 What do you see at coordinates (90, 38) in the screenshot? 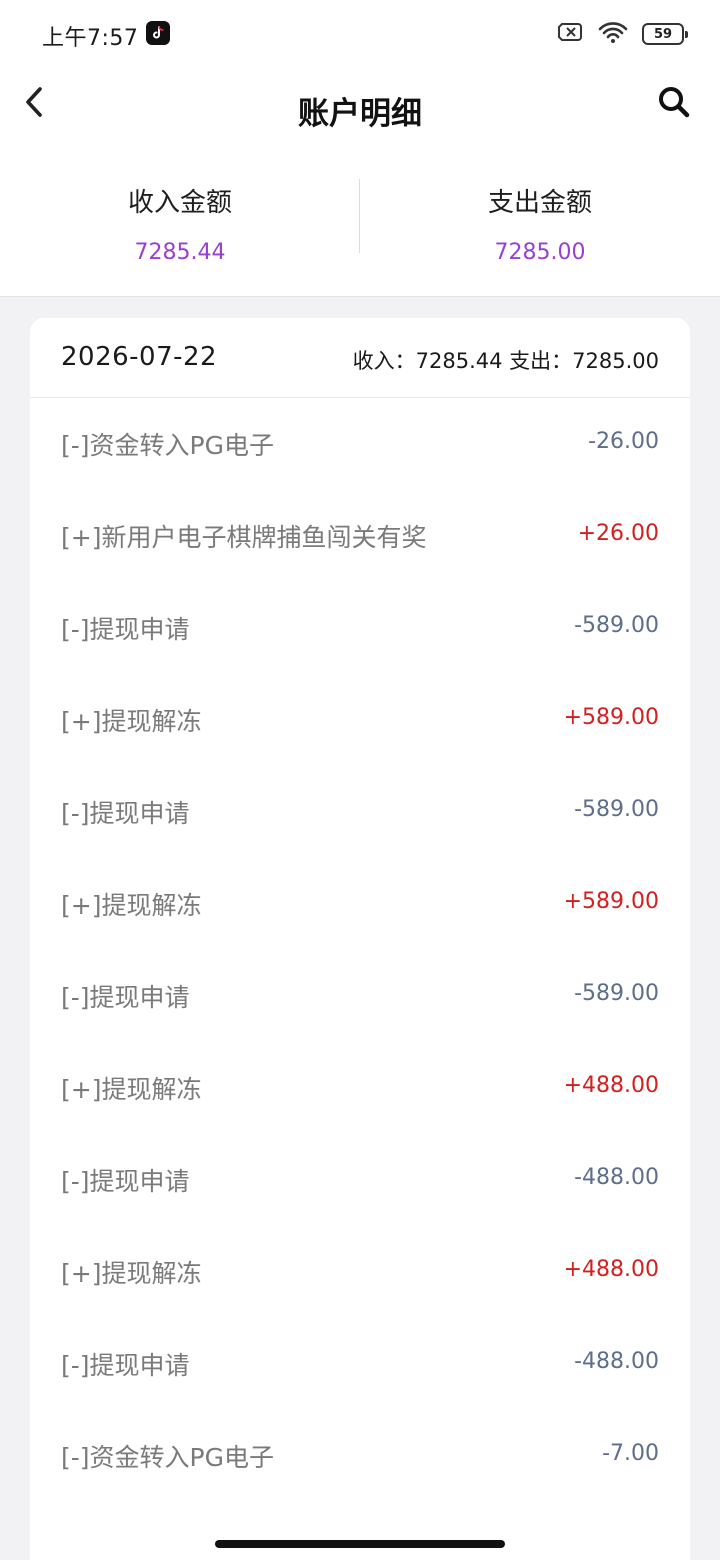
I see `status-time: 上午7:57` at bounding box center [90, 38].